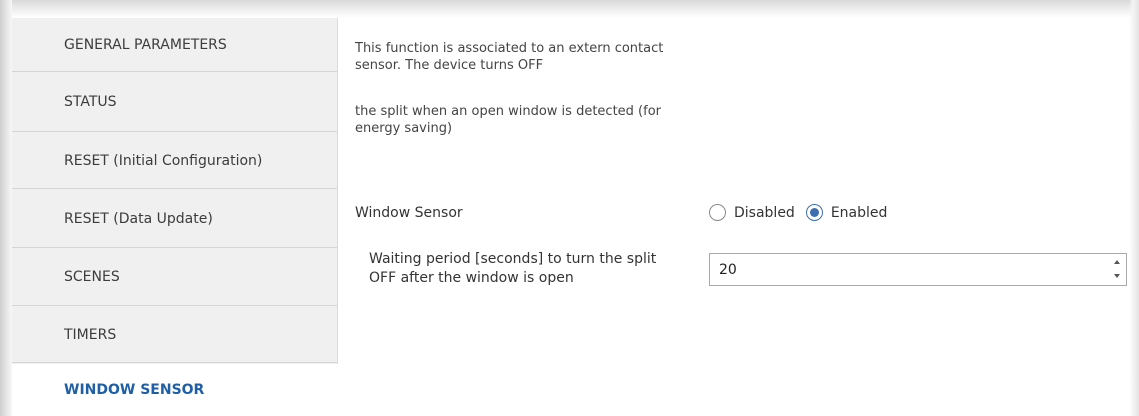 The image size is (1139, 416). Describe the element at coordinates (174, 277) in the screenshot. I see `sidebar-item-scenes: SCENES` at that location.